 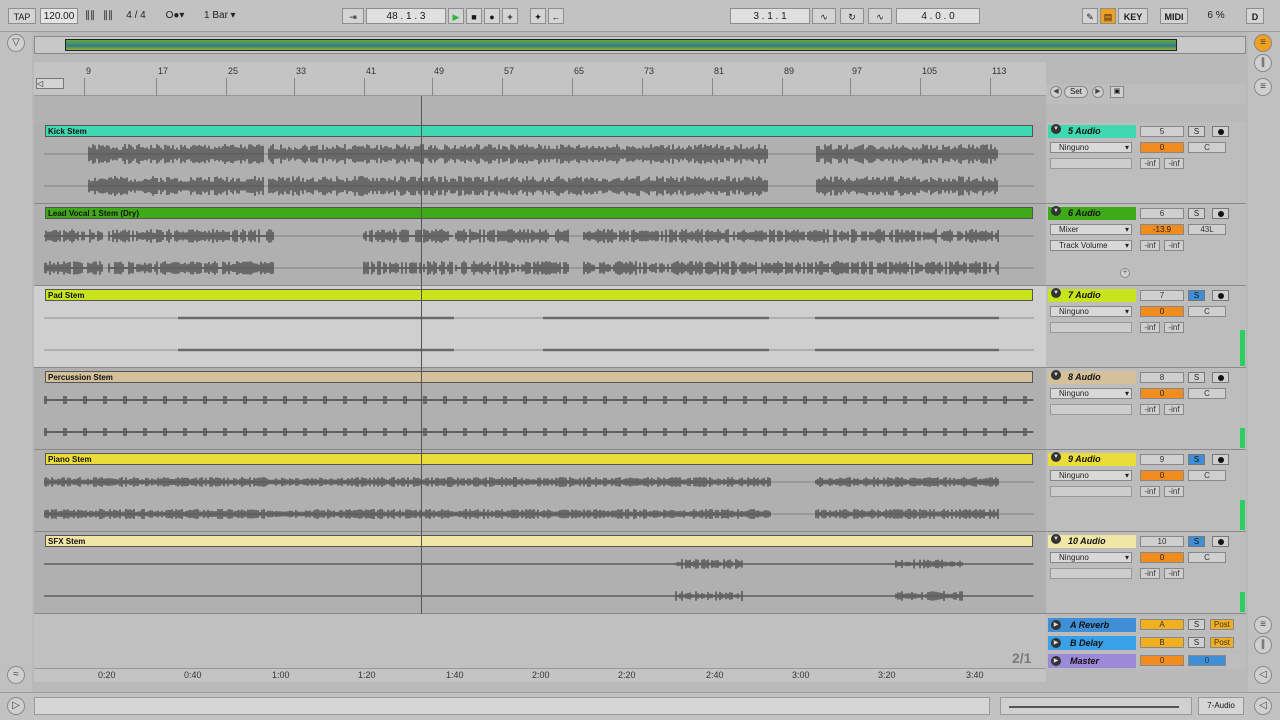 What do you see at coordinates (1263, 706) in the screenshot?
I see `detail-toggle-icon: ◁` at bounding box center [1263, 706].